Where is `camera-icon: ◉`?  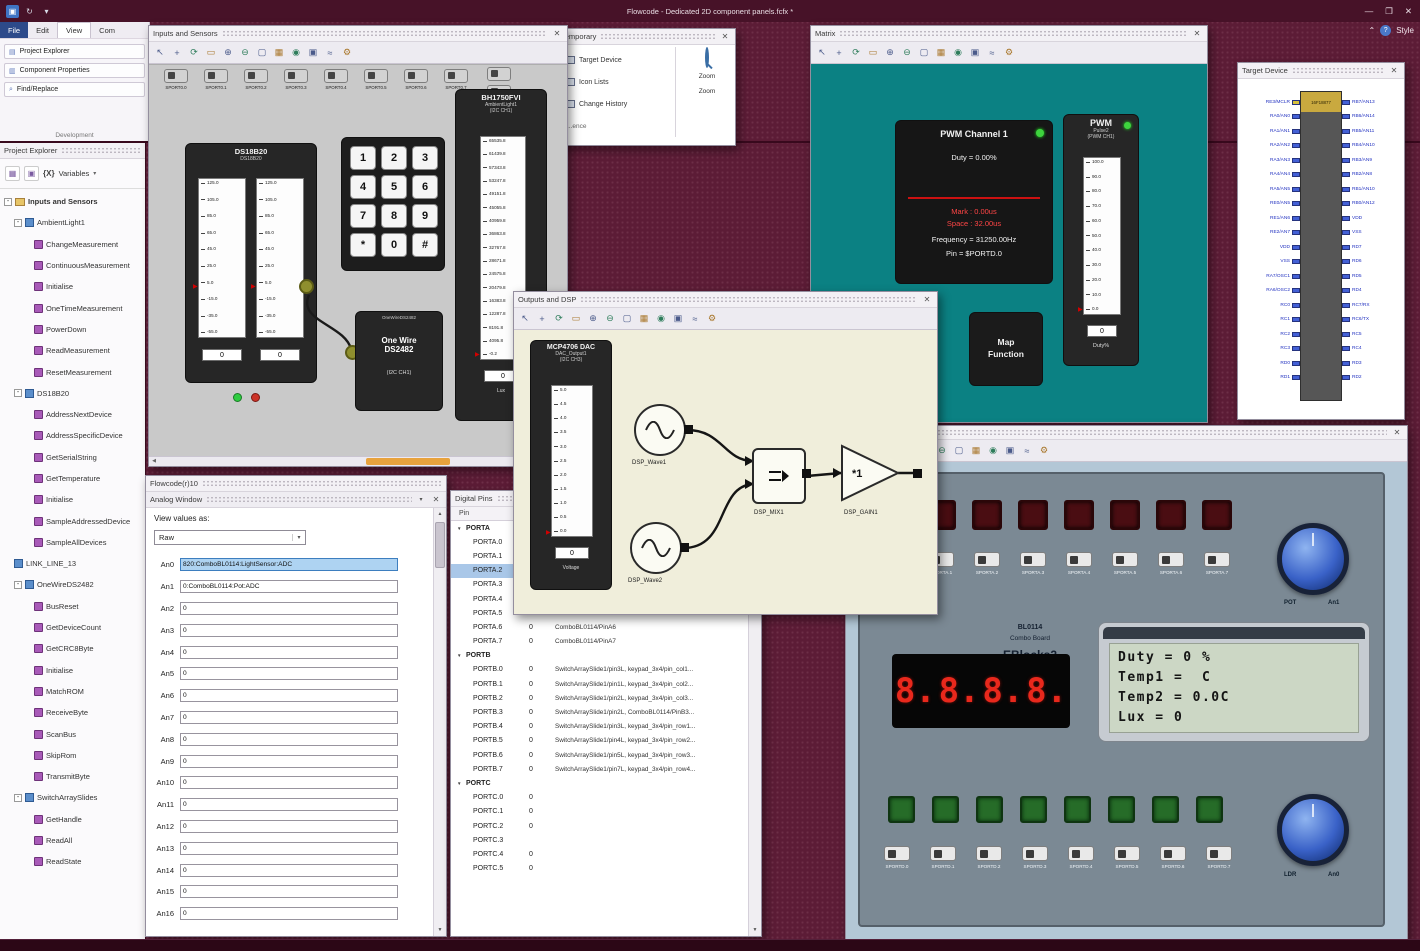 camera-icon: ◉ is located at coordinates (661, 319).